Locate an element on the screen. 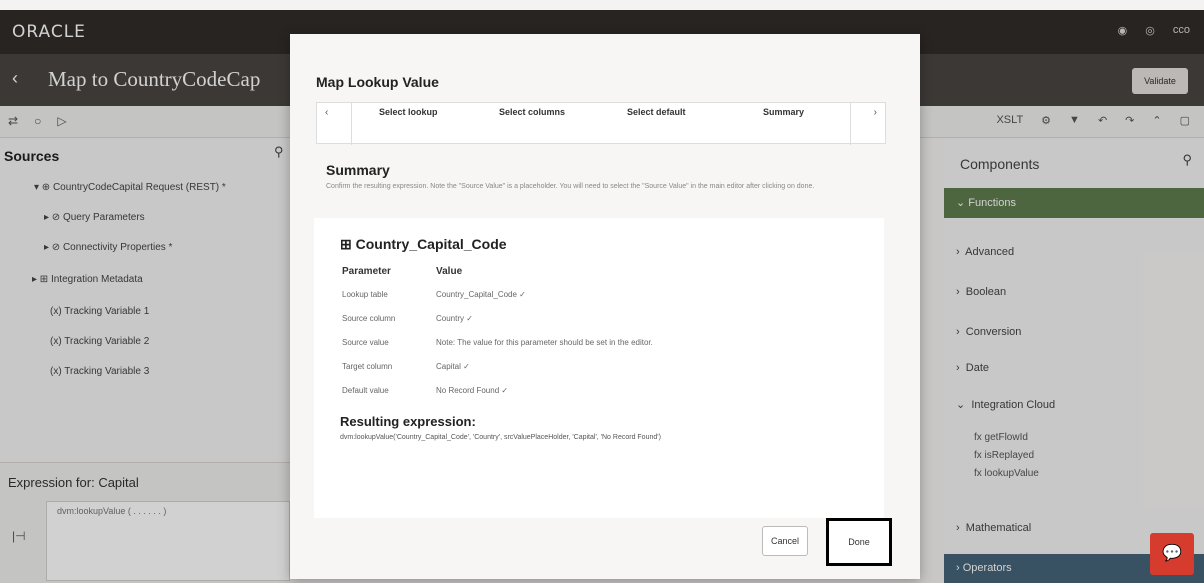 This screenshot has width=1204, height=583. param-label: Source value is located at coordinates (365, 342).